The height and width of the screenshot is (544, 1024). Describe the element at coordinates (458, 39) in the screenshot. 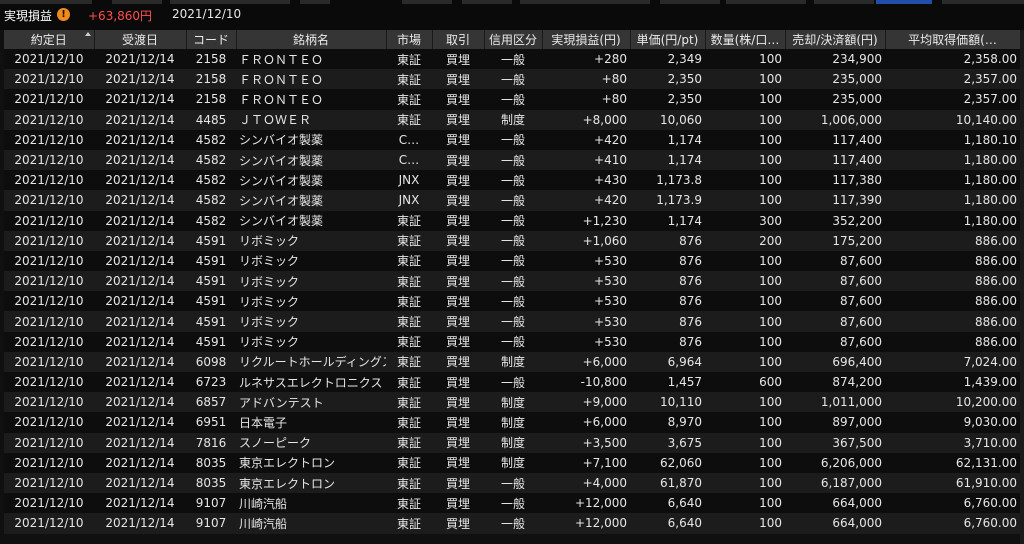

I see `col-header-trade-type: 取引` at that location.